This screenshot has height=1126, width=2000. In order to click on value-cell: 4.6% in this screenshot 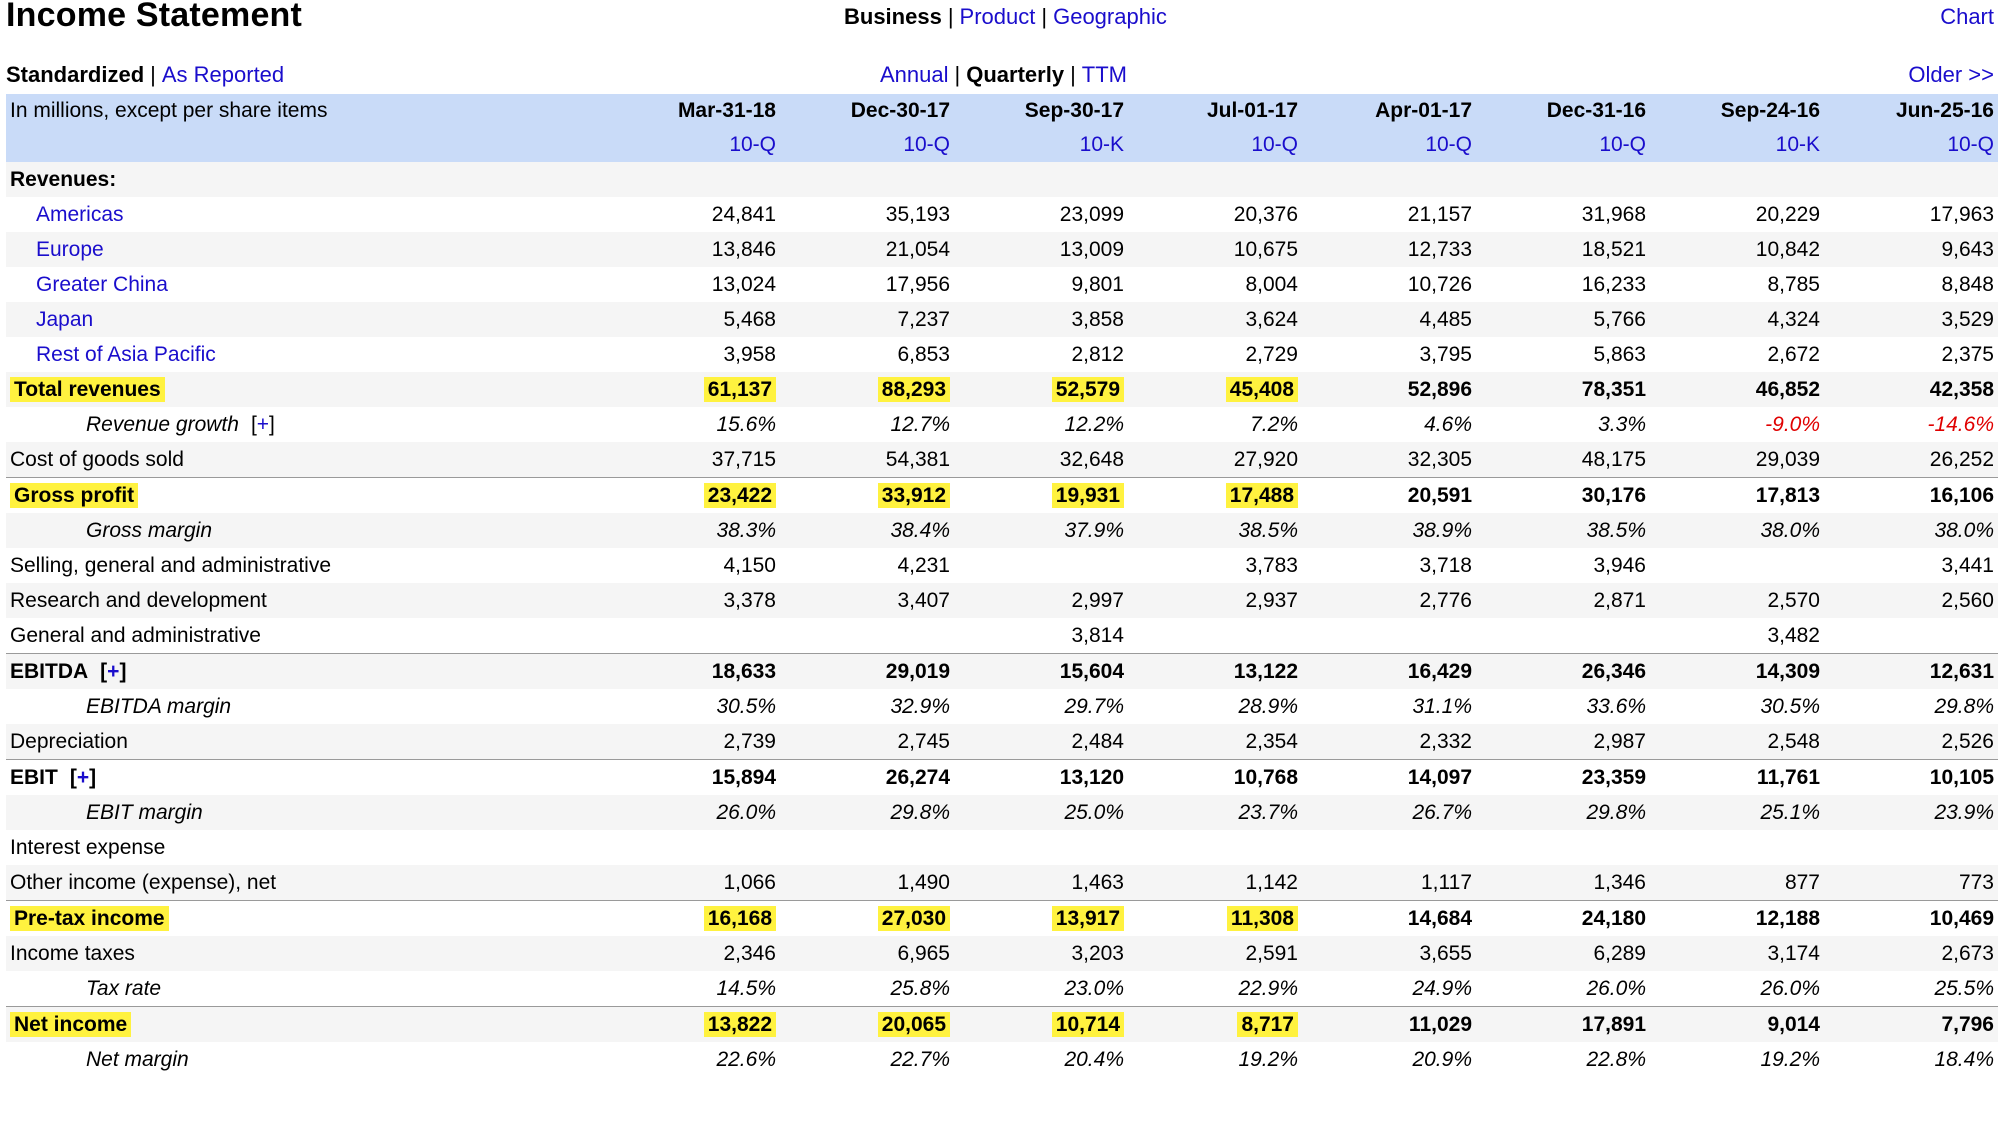, I will do `click(1389, 424)`.